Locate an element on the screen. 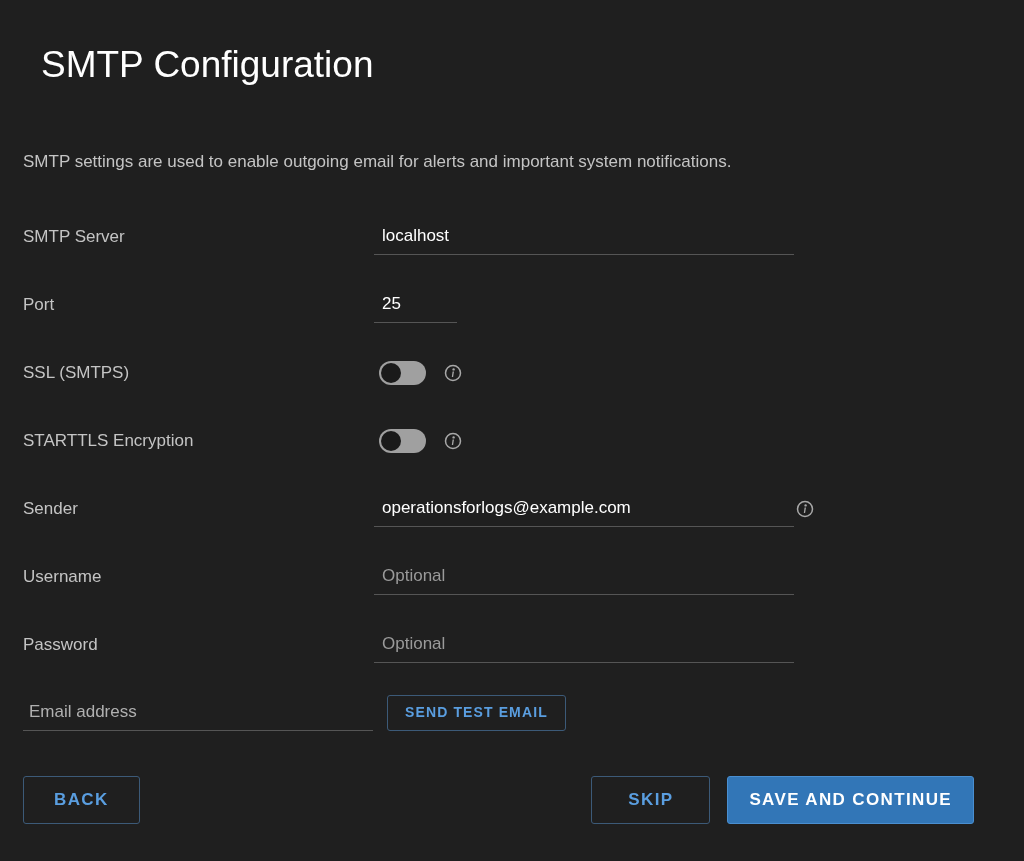  field-label: SMTP Server is located at coordinates (74, 236).